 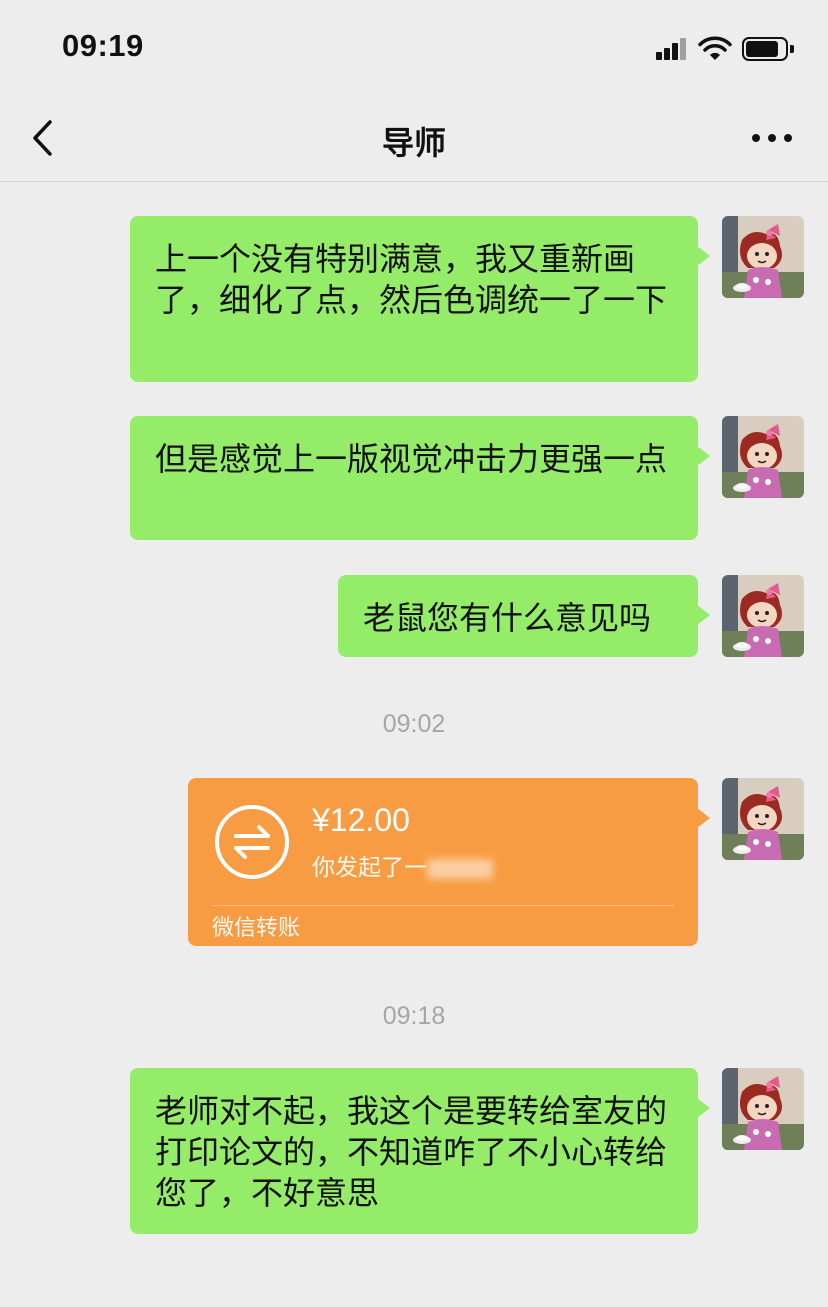 I want to click on status-icons, so click(x=725, y=49).